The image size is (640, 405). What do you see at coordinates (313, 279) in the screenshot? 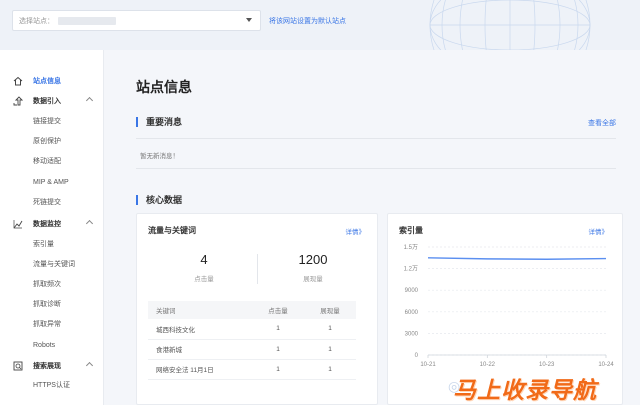
I see `impressions-label: 展现量` at bounding box center [313, 279].